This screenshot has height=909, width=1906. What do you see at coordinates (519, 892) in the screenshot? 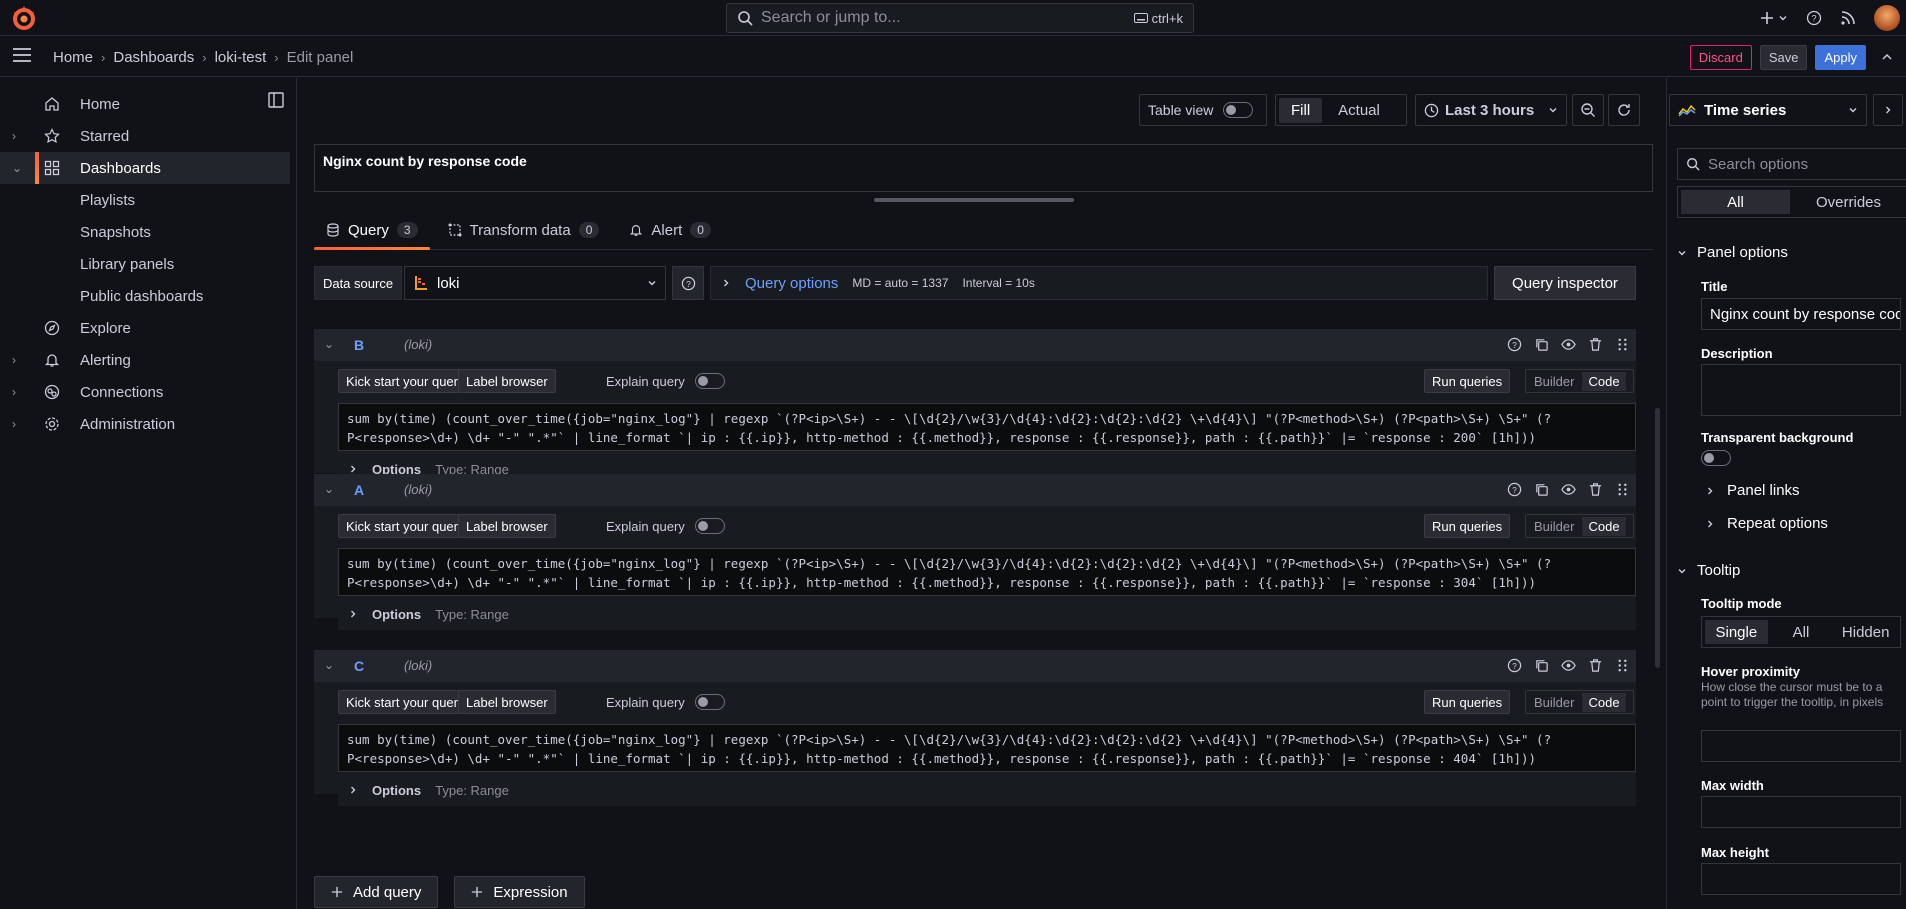
I see `add-expression-button: Expression` at bounding box center [519, 892].